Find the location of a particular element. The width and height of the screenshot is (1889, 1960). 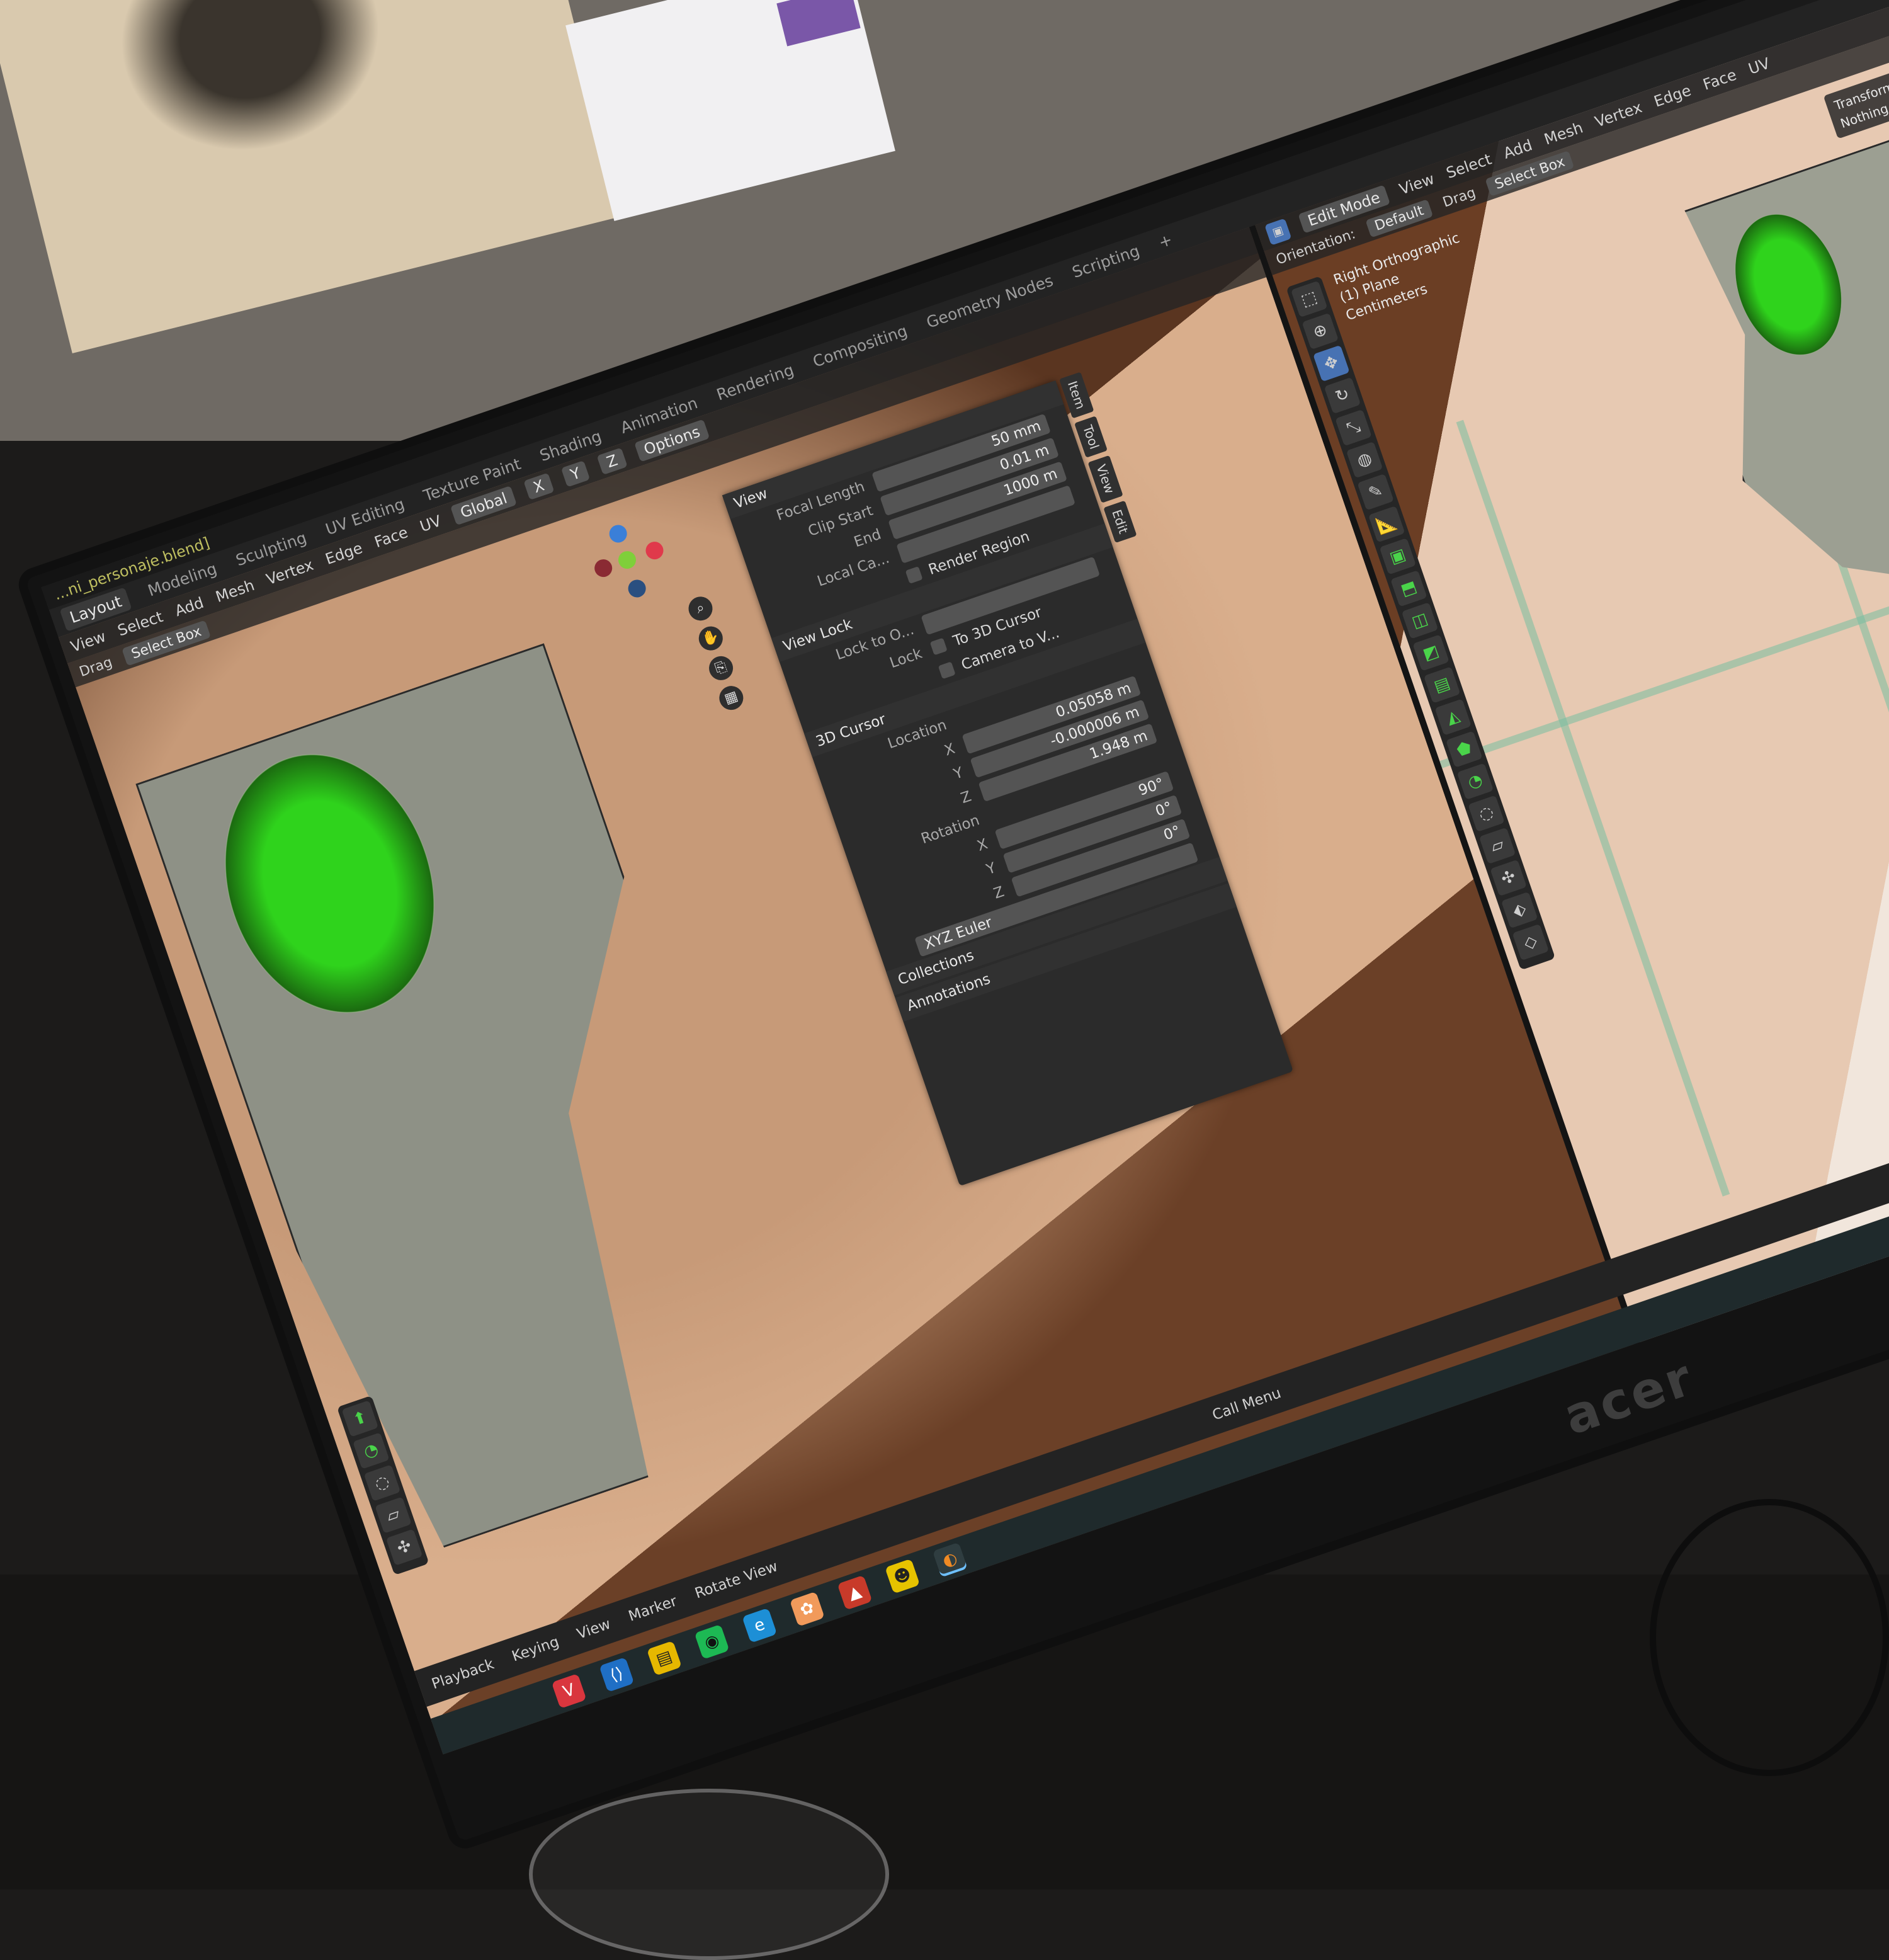

engraved-artwork is located at coordinates (268, 105).